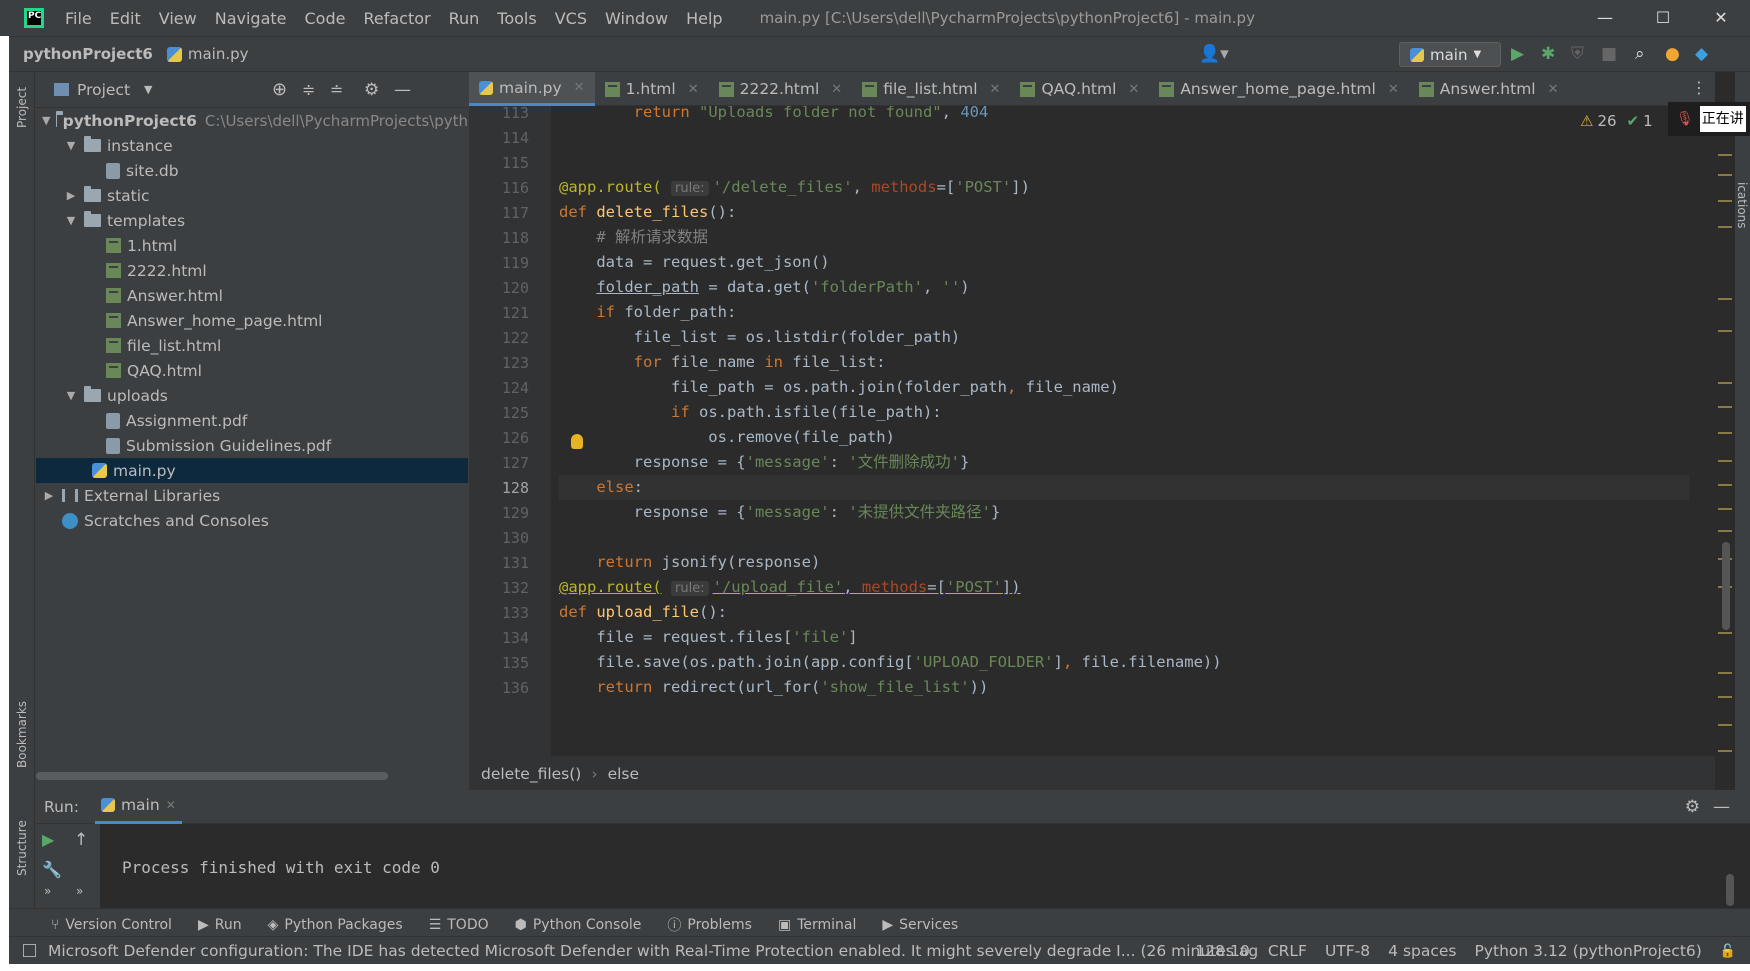 Image resolution: width=1750 pixels, height=971 pixels. Describe the element at coordinates (571, 18) in the screenshot. I see `menu-vcs: VCS` at that location.